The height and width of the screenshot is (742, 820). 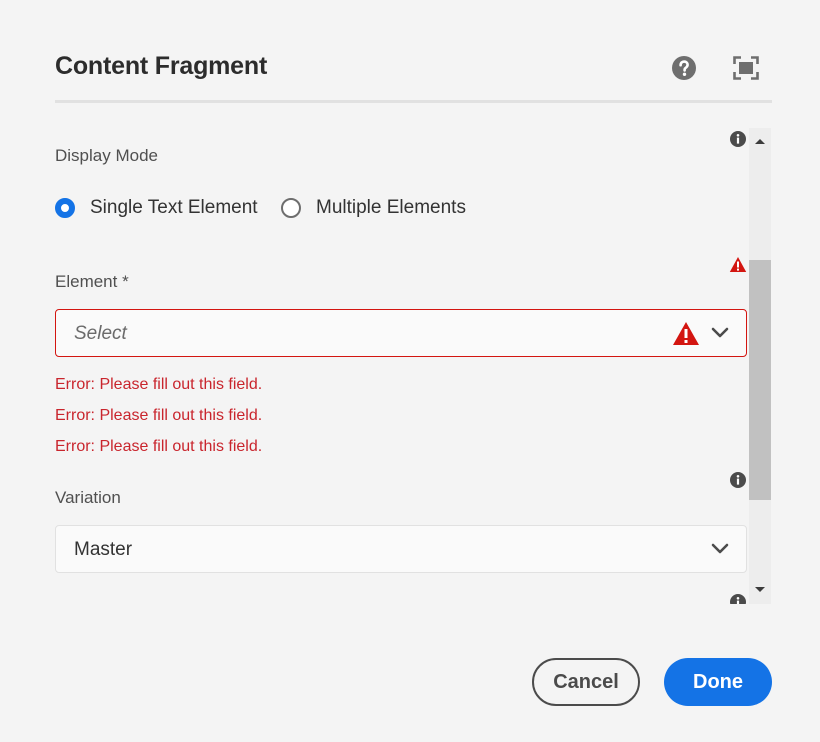 I want to click on variation-select-value: Master, so click(x=103, y=549).